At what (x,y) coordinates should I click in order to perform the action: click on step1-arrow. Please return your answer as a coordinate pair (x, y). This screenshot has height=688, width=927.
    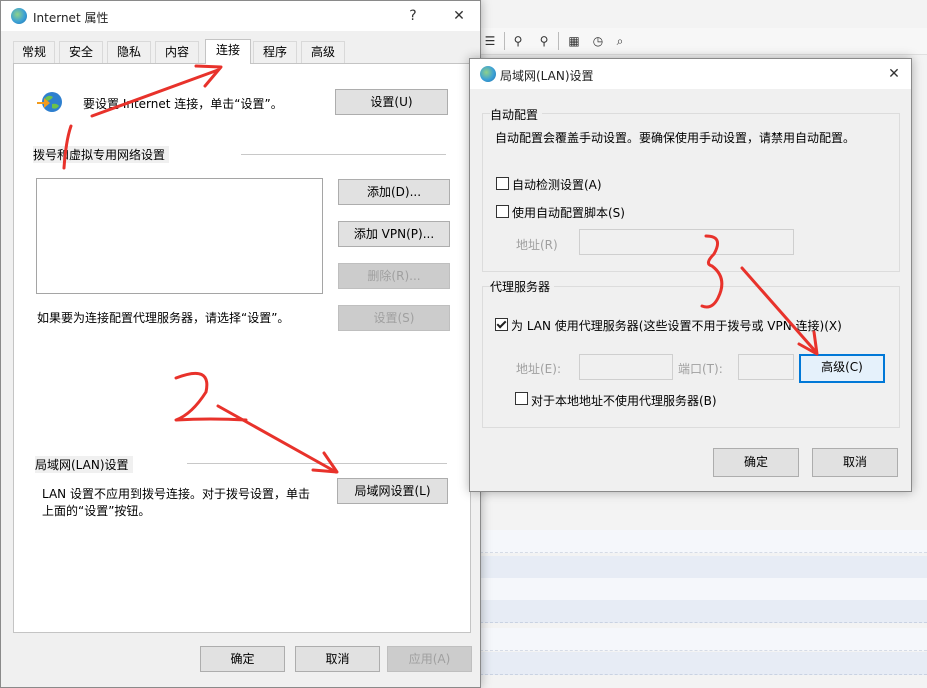
    Looking at the image, I should click on (155, 93).